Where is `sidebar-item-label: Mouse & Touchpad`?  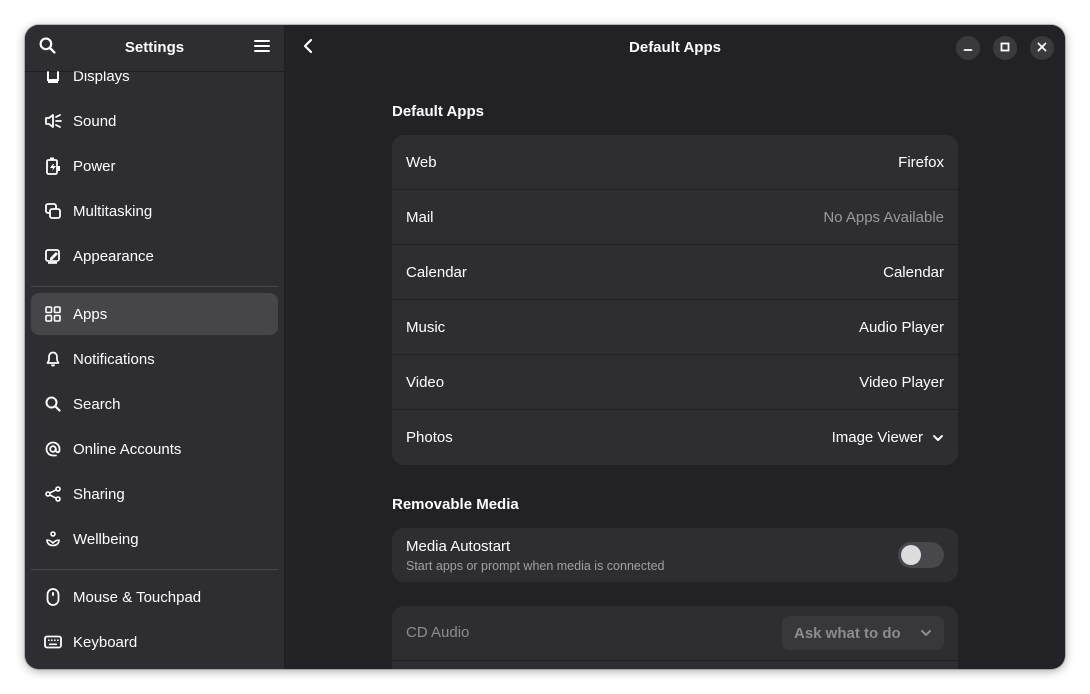 sidebar-item-label: Mouse & Touchpad is located at coordinates (137, 597).